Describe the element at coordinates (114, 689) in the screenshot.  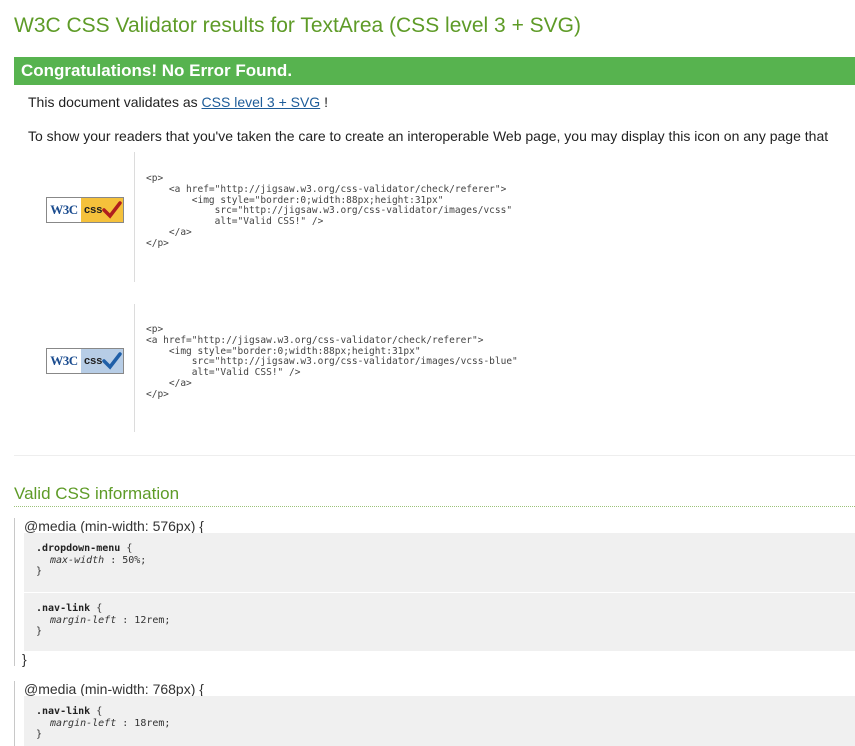
I see `media-query: @media (min-width: 768px) {` at that location.